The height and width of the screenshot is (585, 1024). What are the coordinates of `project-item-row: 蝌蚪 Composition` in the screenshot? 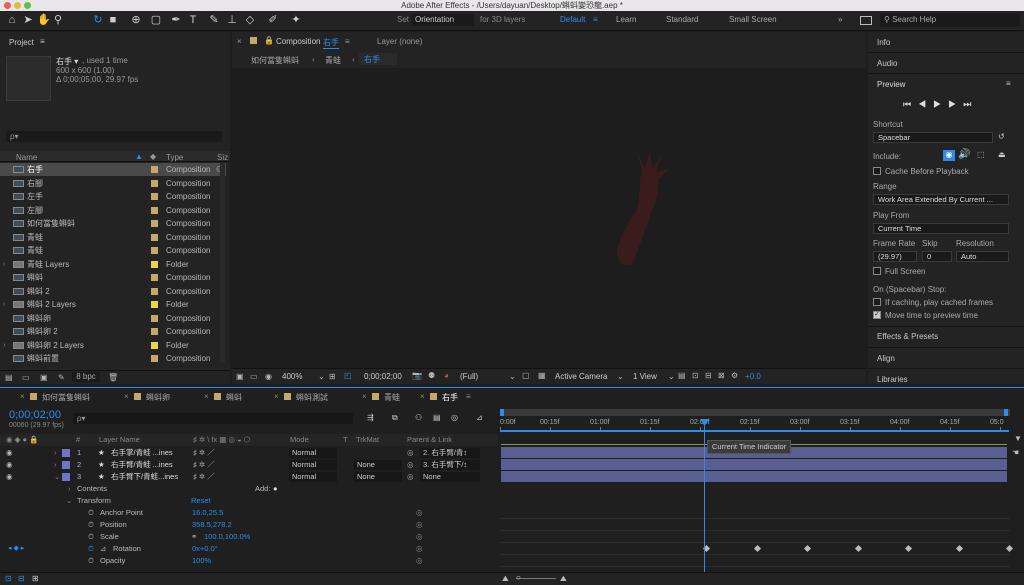 It's located at (113, 277).